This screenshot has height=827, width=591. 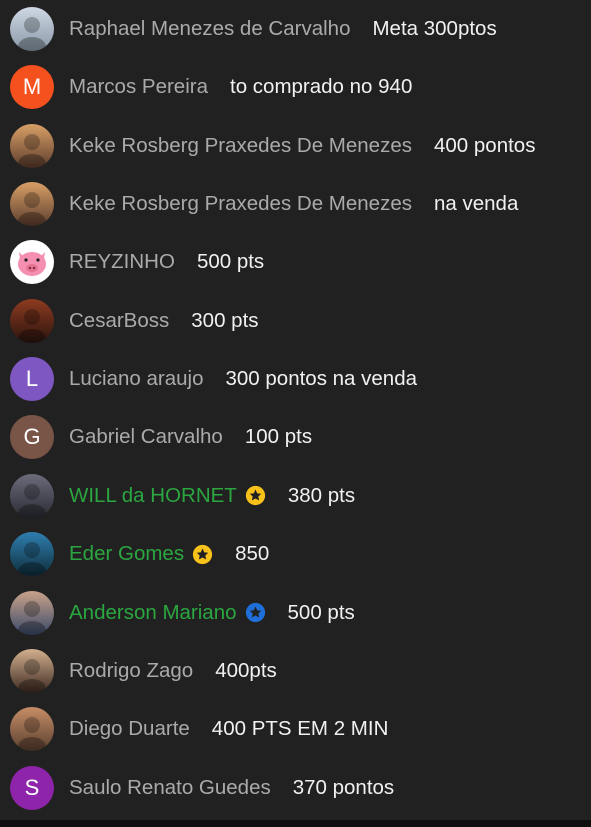 I want to click on message-text: 100 pts, so click(x=278, y=437).